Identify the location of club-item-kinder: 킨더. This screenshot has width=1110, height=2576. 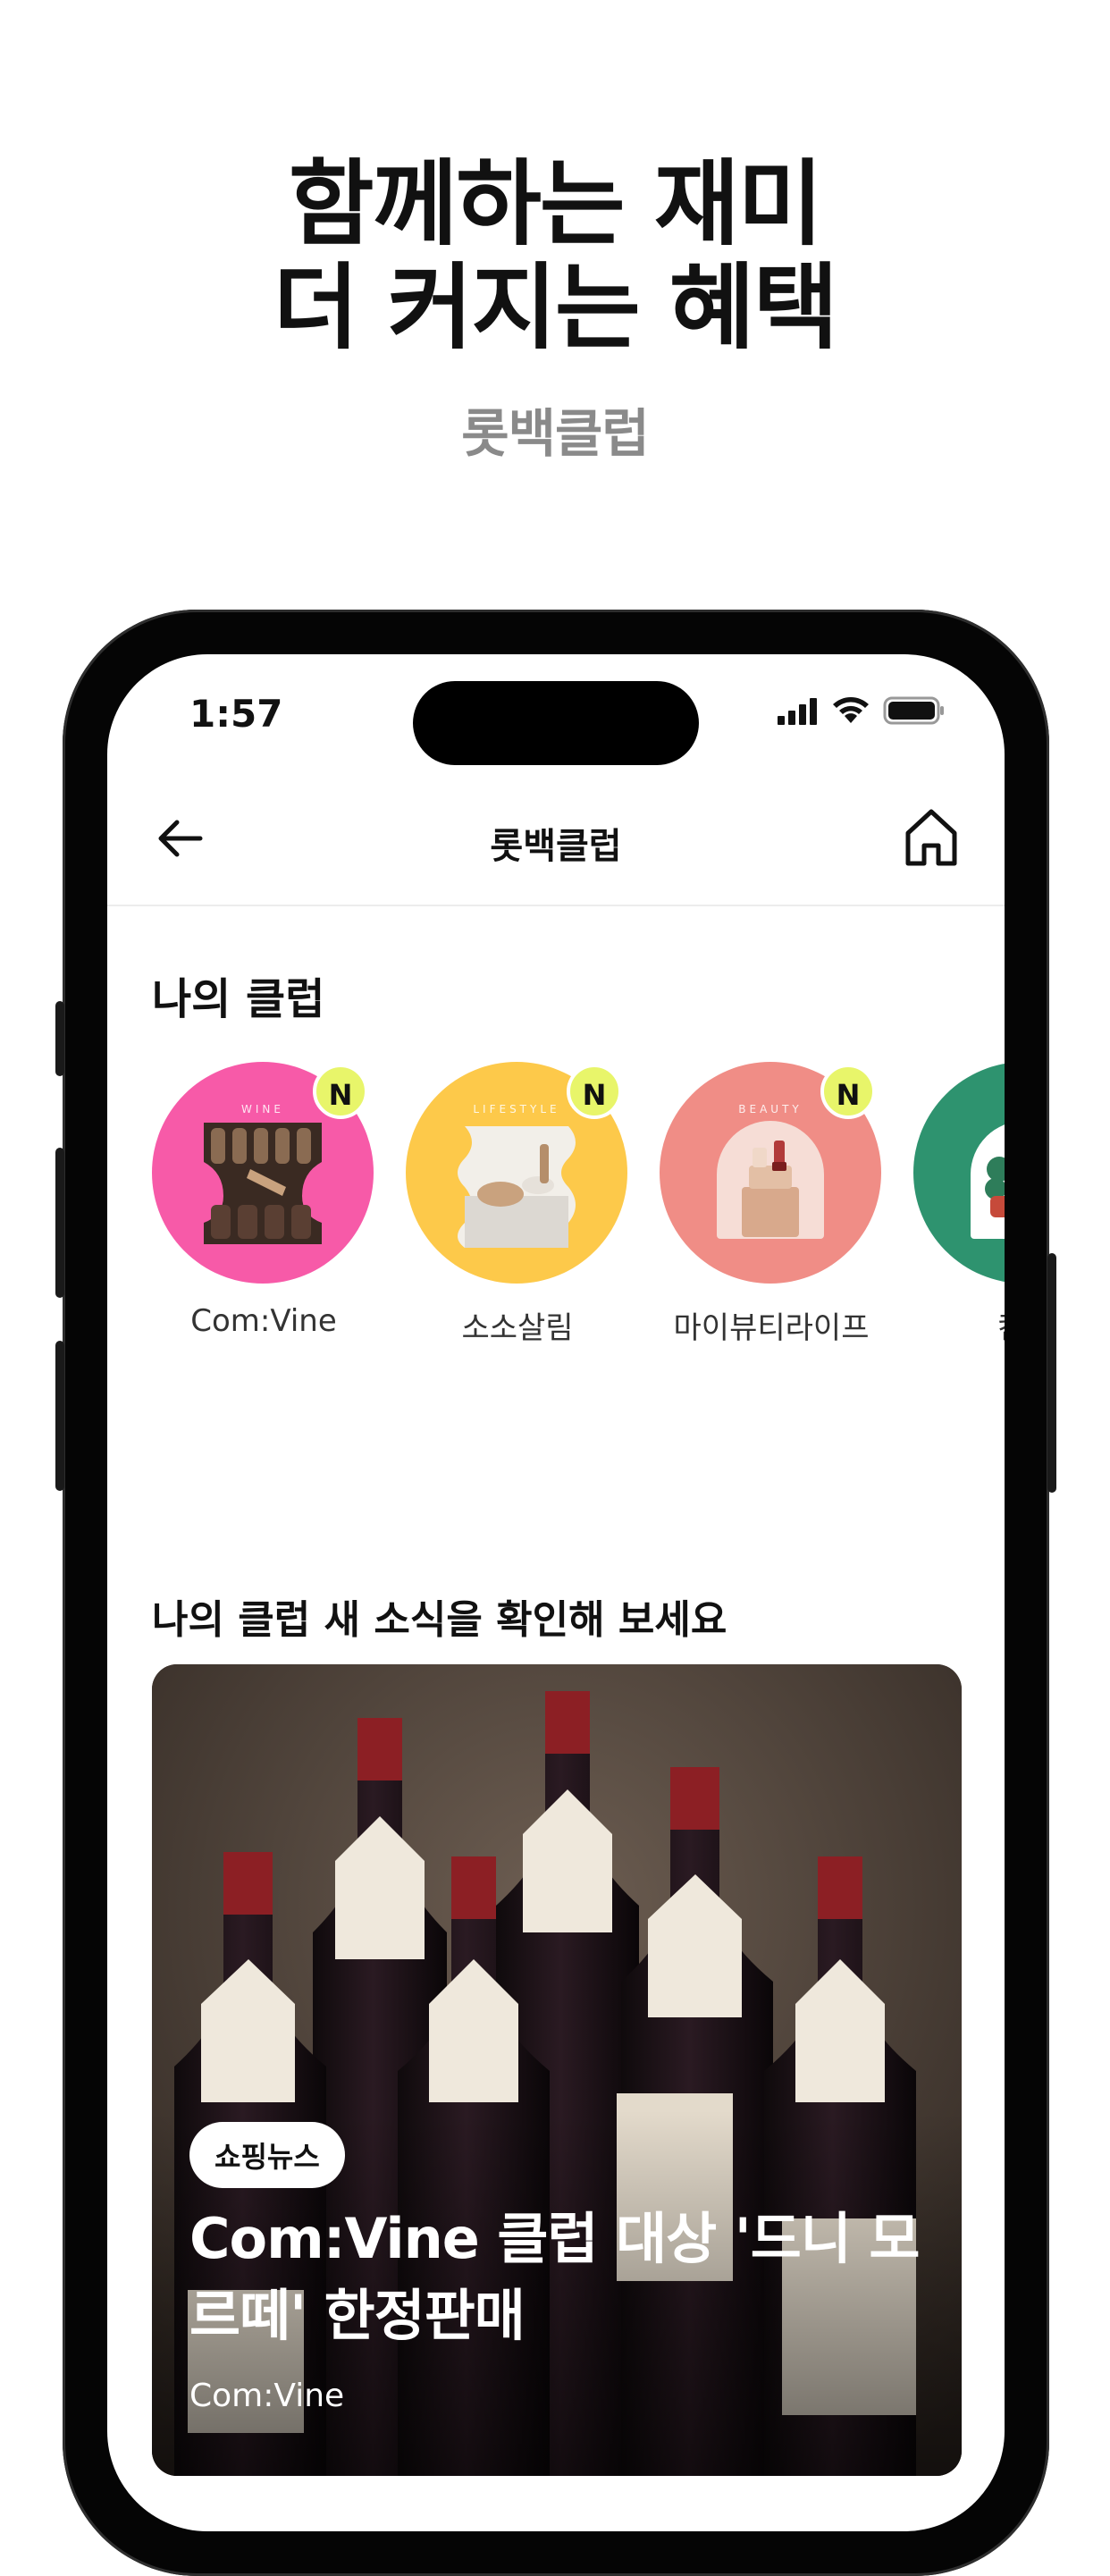
(959, 1205).